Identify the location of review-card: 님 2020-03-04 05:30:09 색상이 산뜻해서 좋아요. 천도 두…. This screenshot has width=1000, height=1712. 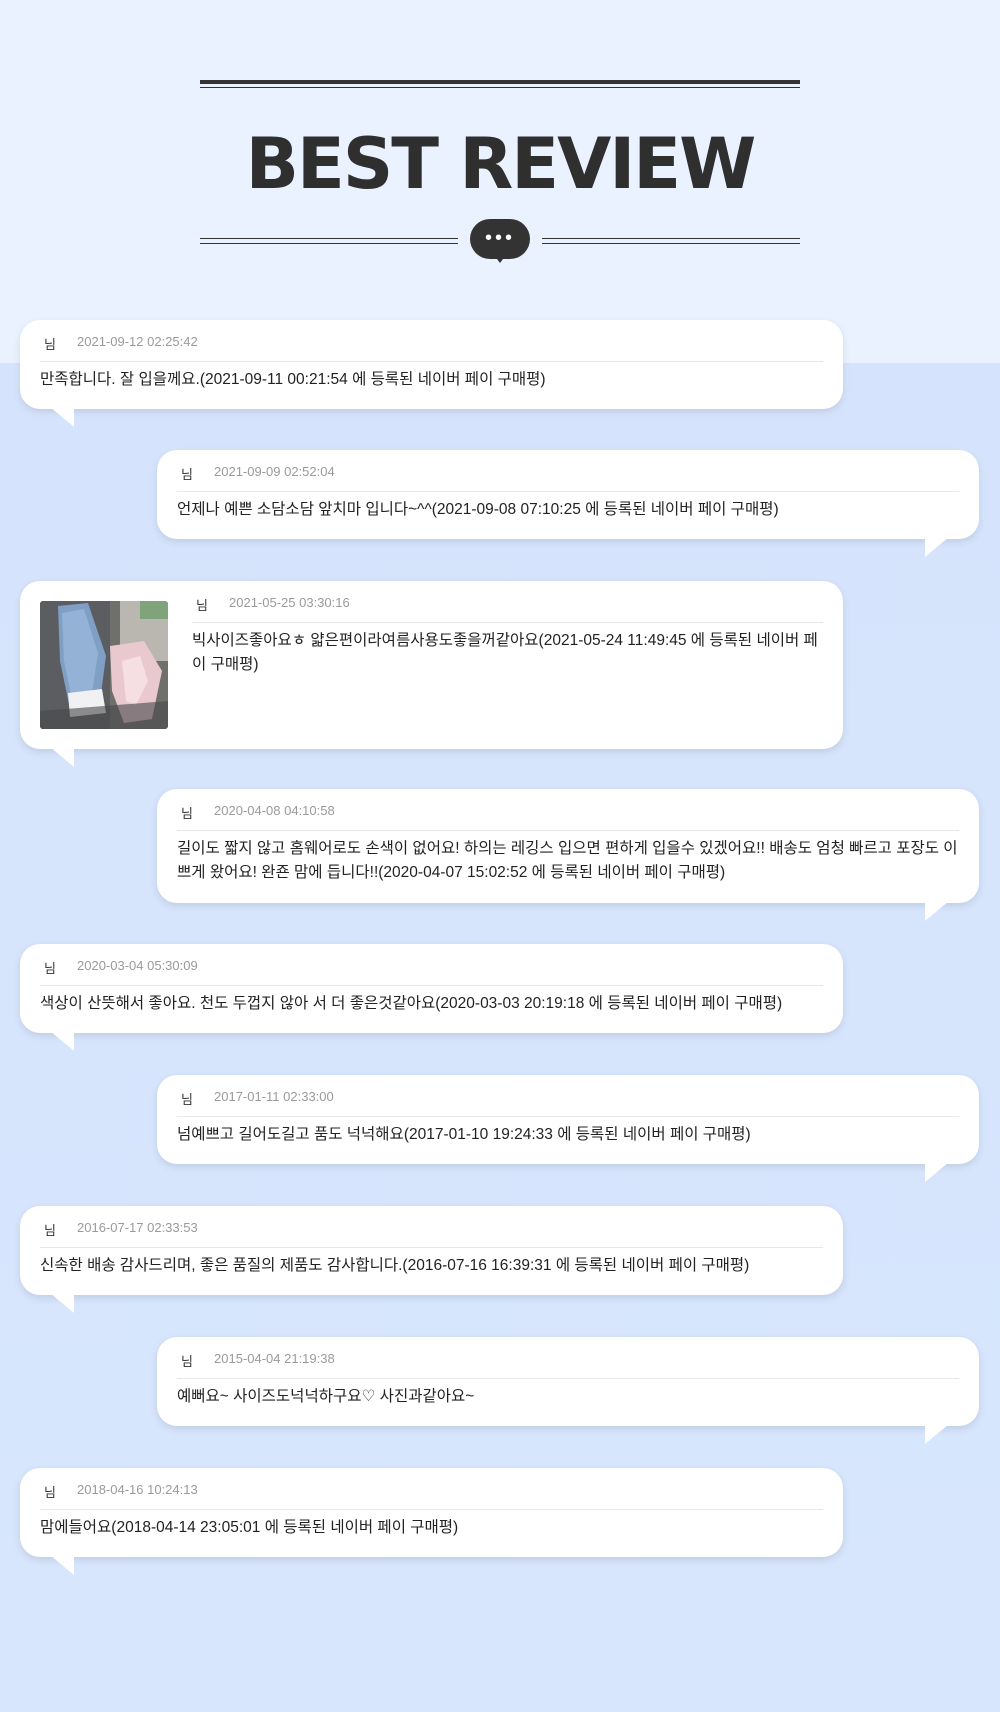
(431, 997).